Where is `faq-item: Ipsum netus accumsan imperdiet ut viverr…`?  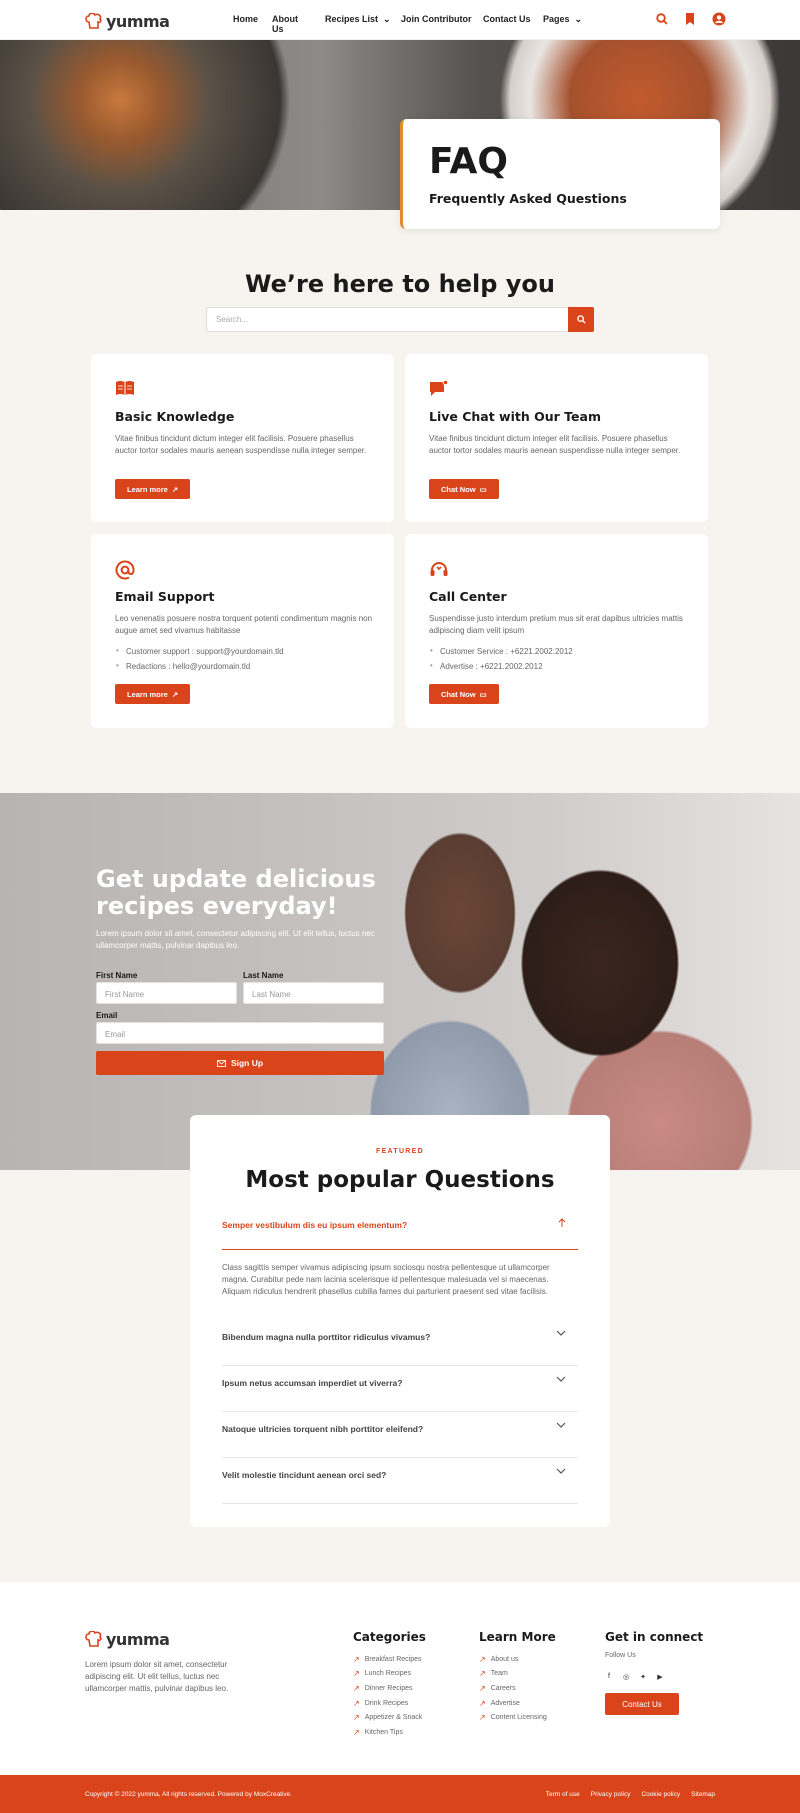
faq-item: Ipsum netus accumsan imperdiet ut viverr… is located at coordinates (400, 1394).